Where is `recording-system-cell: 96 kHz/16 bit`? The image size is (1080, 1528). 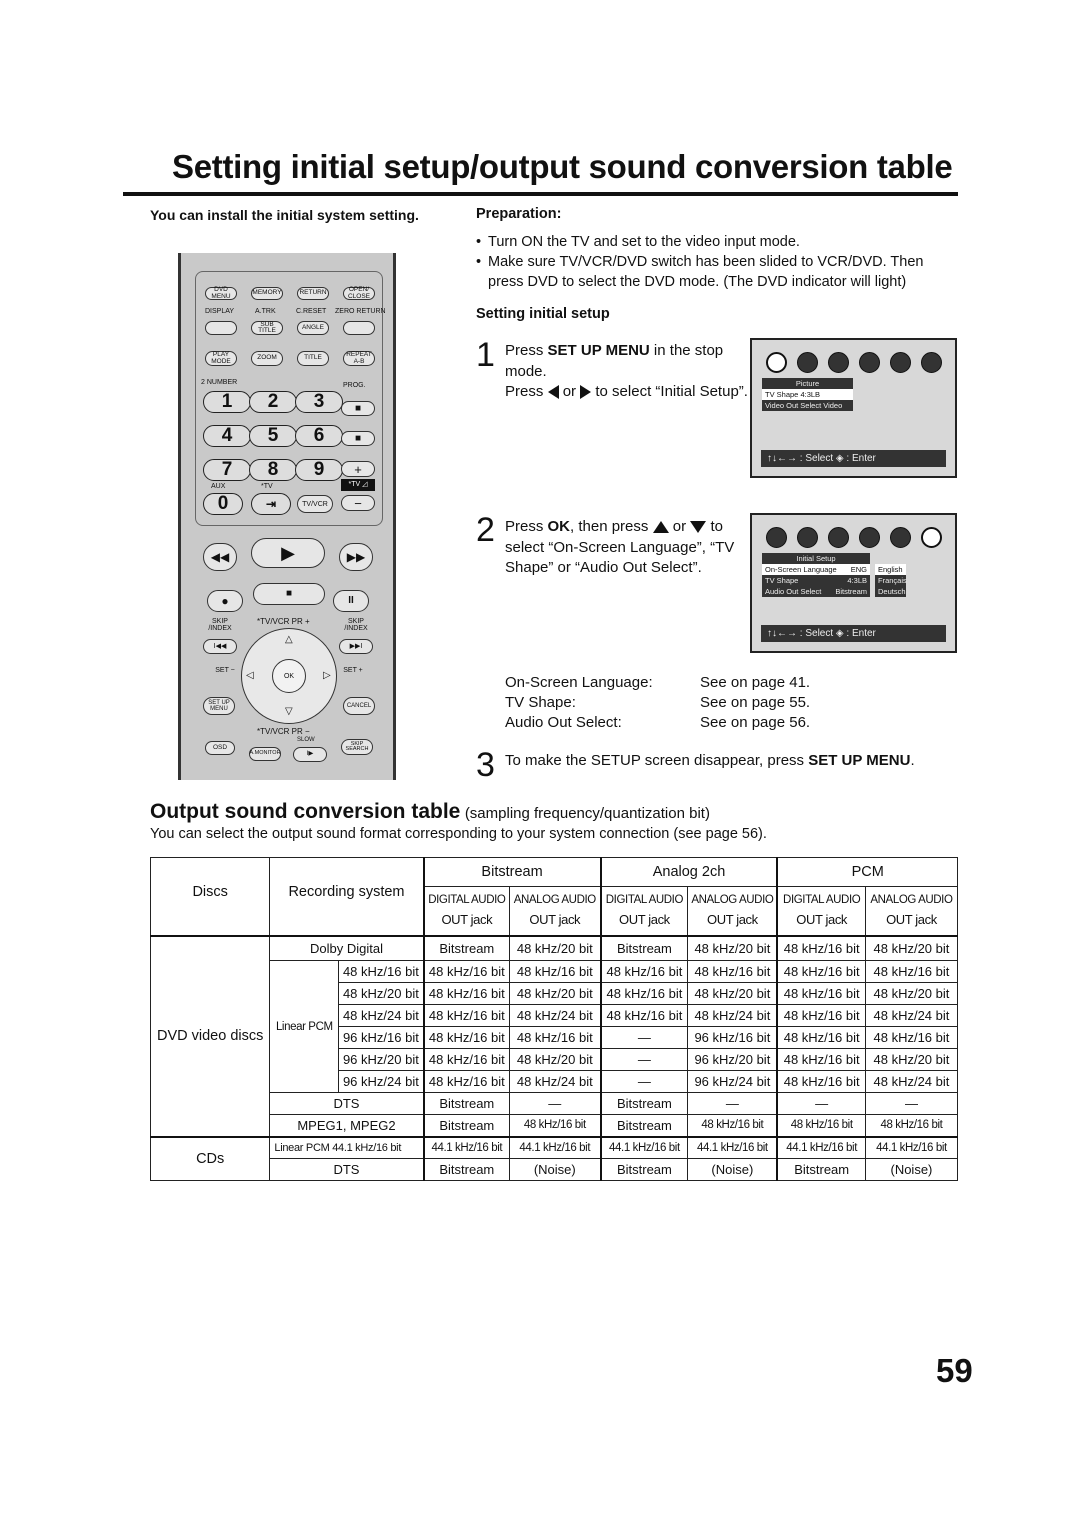
recording-system-cell: 96 kHz/16 bit is located at coordinates (381, 1037).